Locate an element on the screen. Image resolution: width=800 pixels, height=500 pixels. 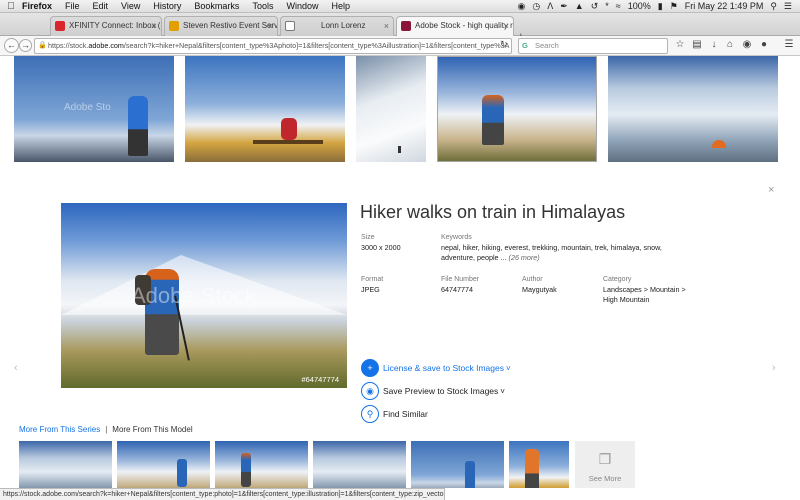
status-swirl-icon: ◉ is located at coordinates (522, 6).